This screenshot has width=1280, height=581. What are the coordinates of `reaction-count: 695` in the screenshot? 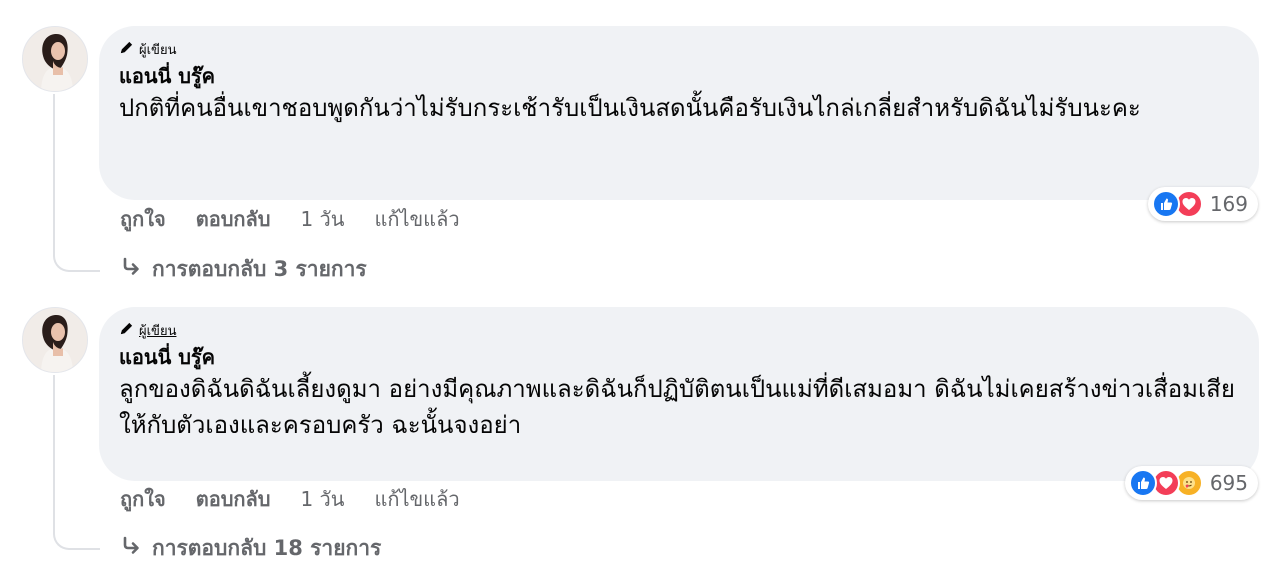 It's located at (1228, 483).